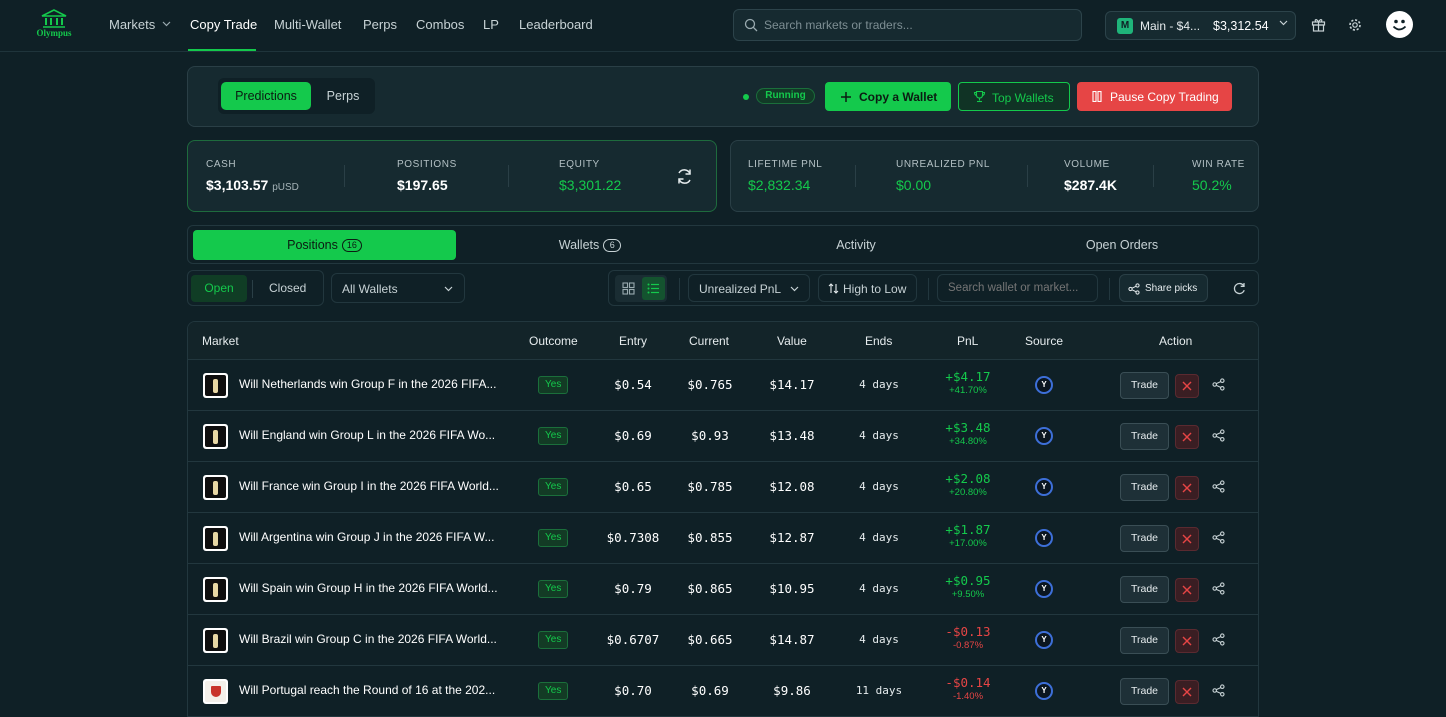 The width and height of the screenshot is (1446, 717). Describe the element at coordinates (919, 25) in the screenshot. I see `search-input` at that location.